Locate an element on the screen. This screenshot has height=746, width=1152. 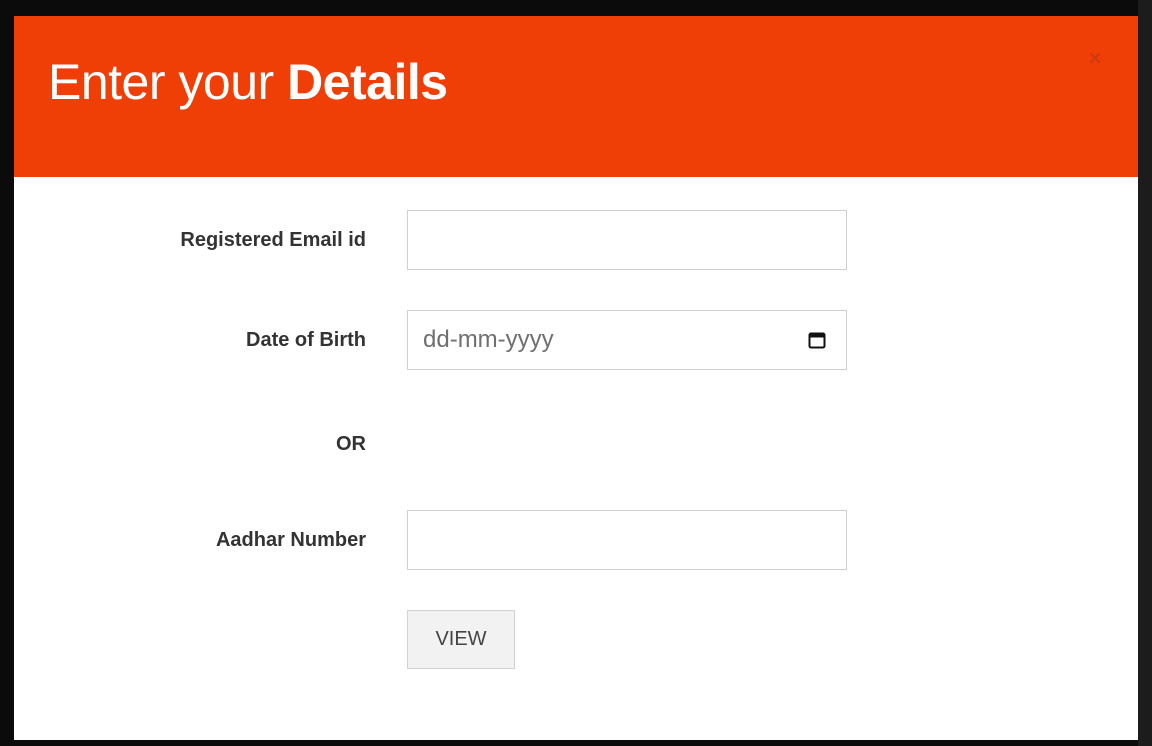
dob-placeholder: dd-mm-yyyy is located at coordinates (488, 339).